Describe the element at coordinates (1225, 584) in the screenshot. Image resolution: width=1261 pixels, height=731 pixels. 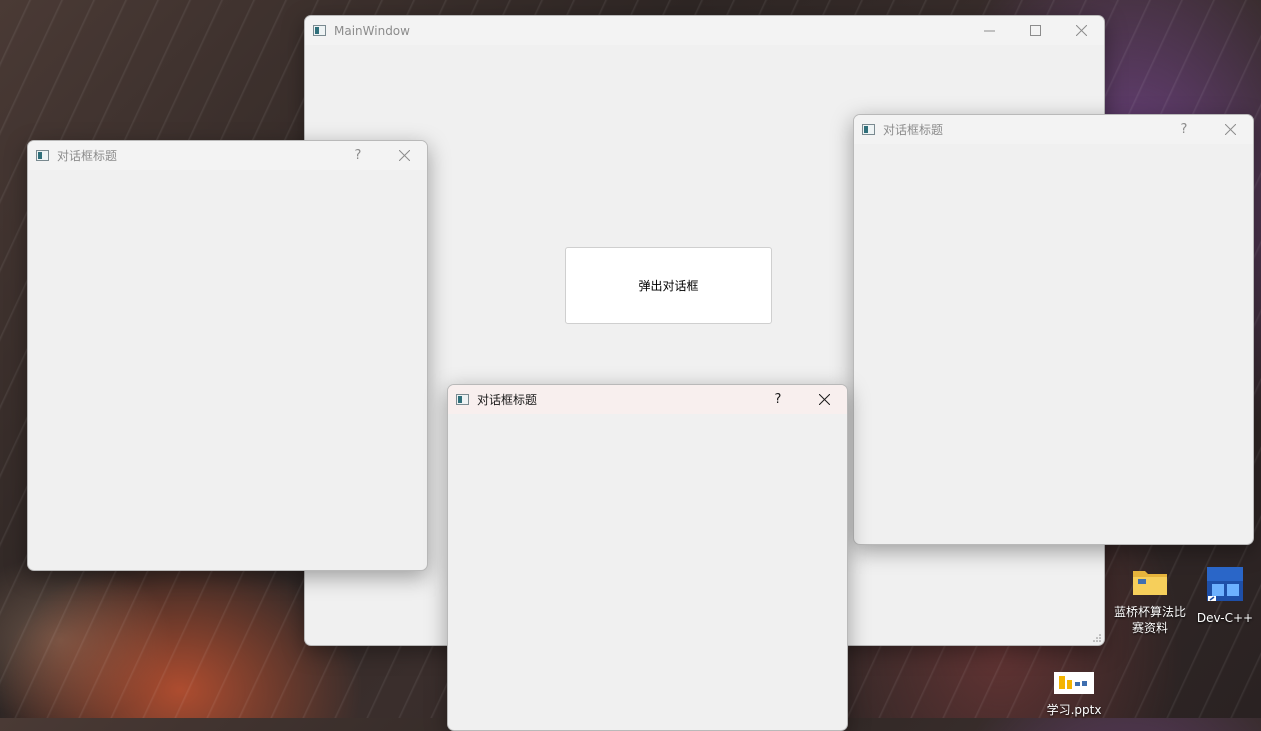
I see `dev-cpp-icon` at that location.